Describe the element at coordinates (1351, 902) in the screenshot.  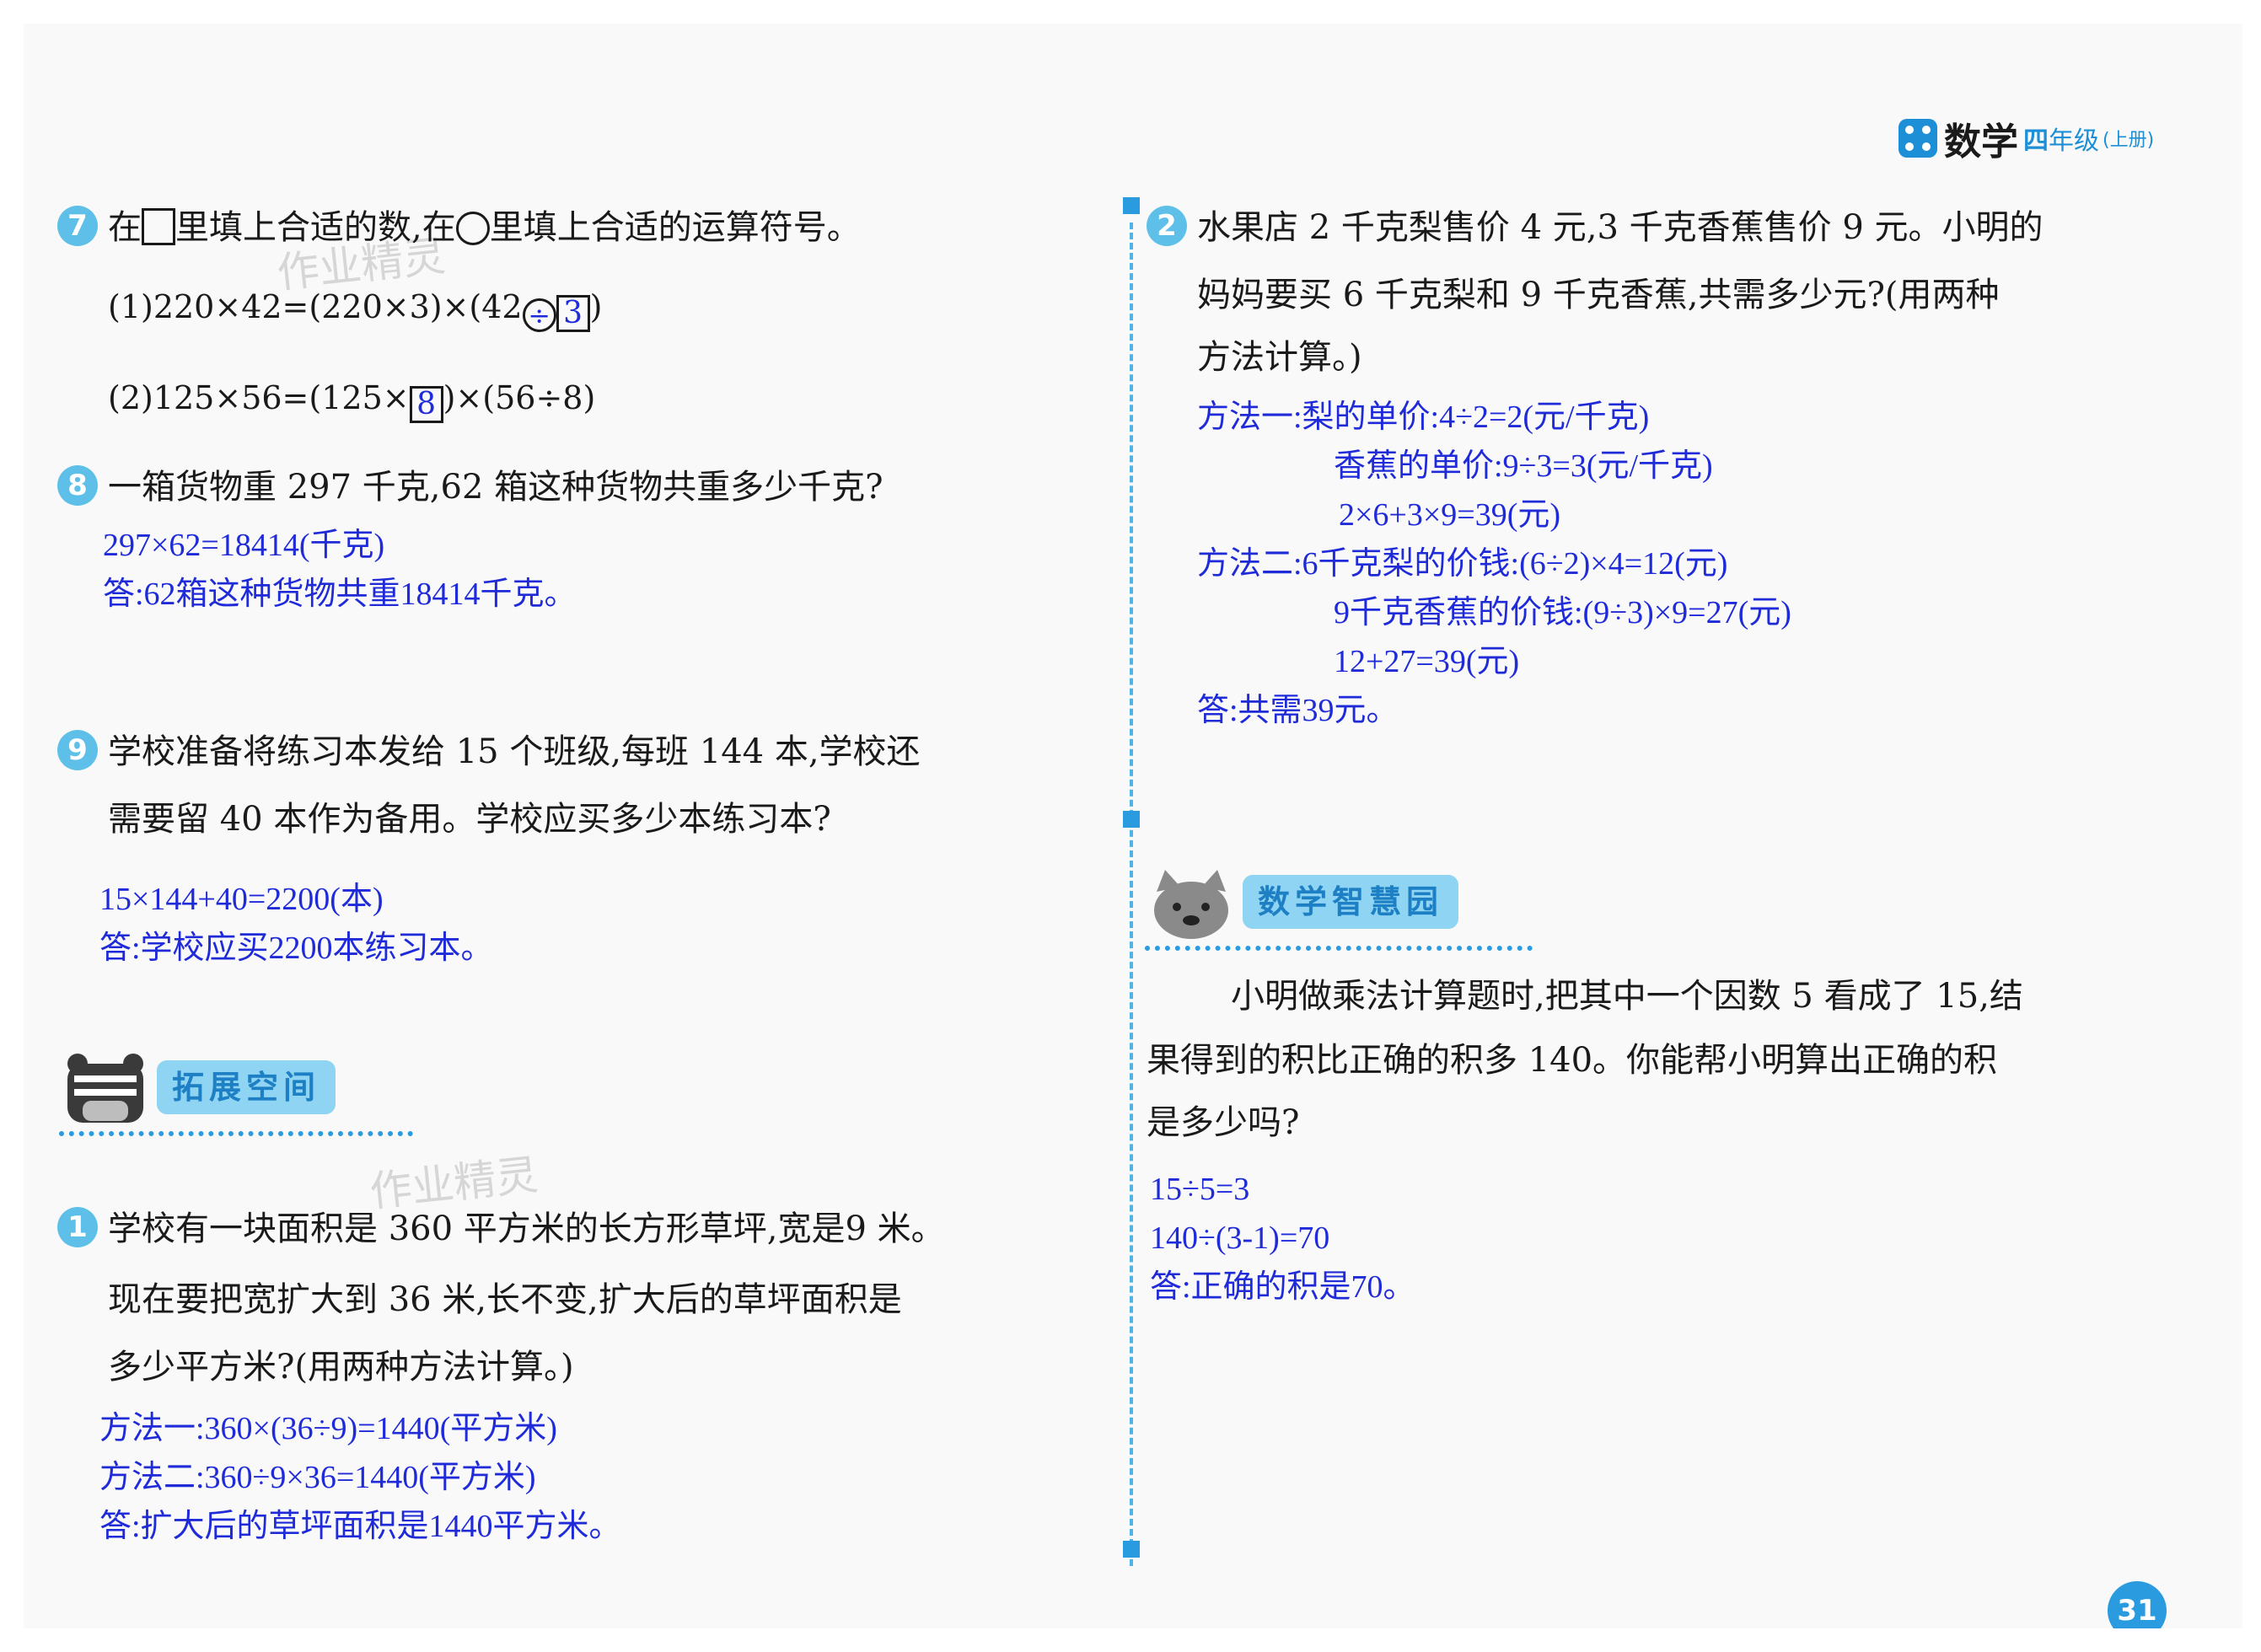
I see `section-title: 数学智慧园` at that location.